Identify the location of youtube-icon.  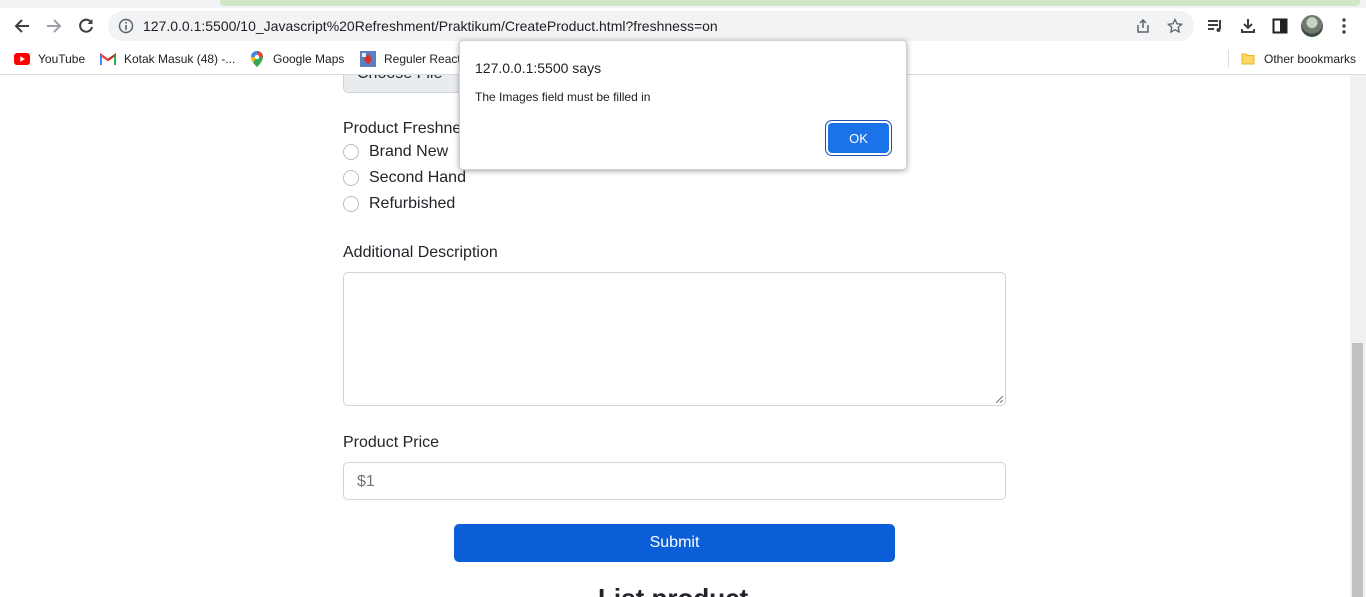
(22, 59).